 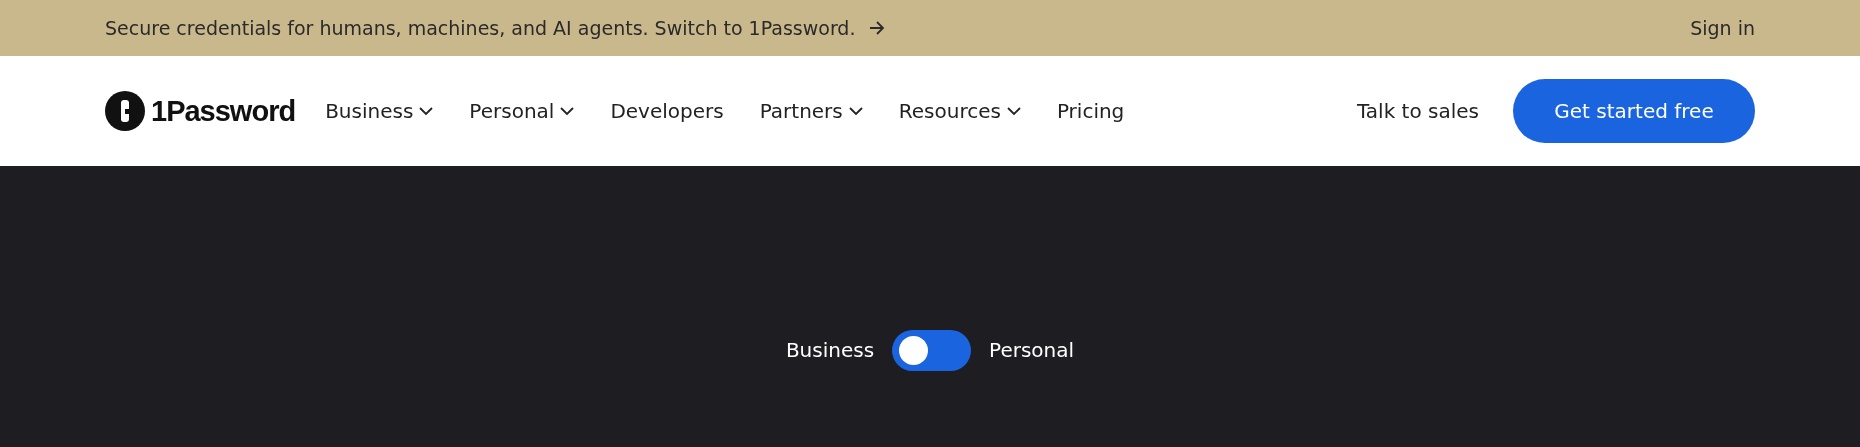 I want to click on toggle-label: Business, so click(x=830, y=350).